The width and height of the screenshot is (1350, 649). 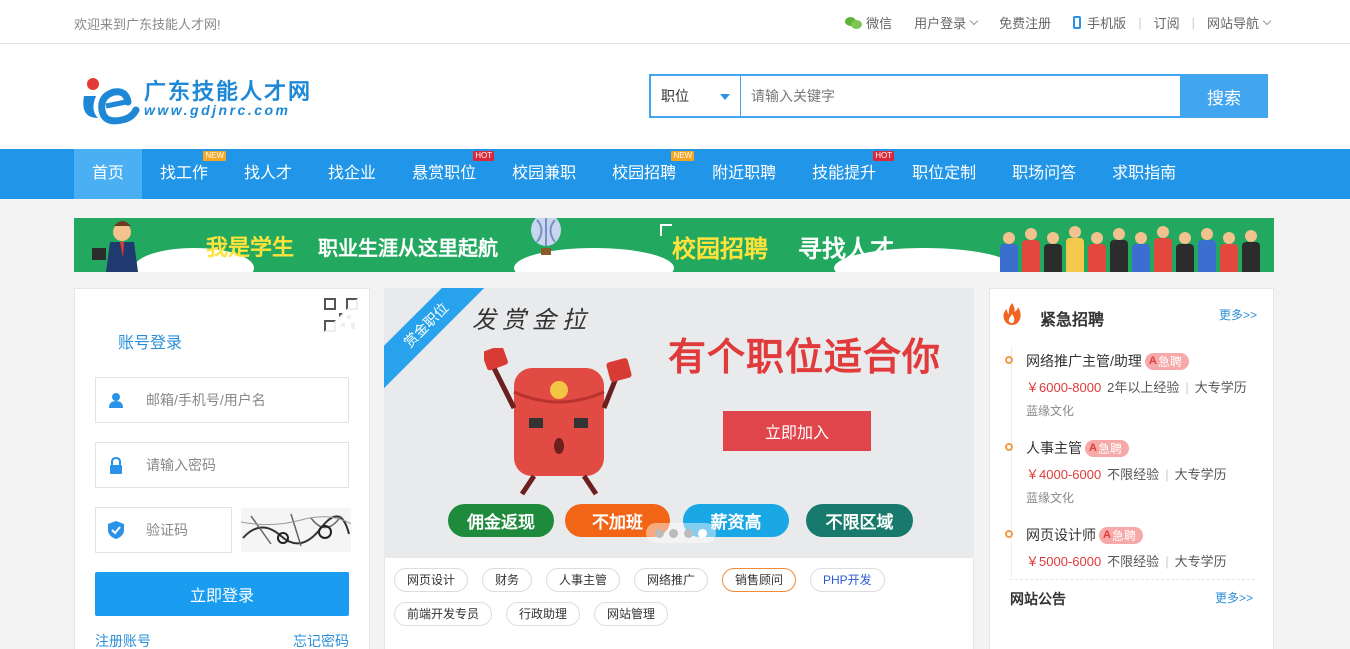 What do you see at coordinates (1136, 387) in the screenshot?
I see `job-meta: ￥6000-8000 2年以上经验 | 大专学历` at bounding box center [1136, 387].